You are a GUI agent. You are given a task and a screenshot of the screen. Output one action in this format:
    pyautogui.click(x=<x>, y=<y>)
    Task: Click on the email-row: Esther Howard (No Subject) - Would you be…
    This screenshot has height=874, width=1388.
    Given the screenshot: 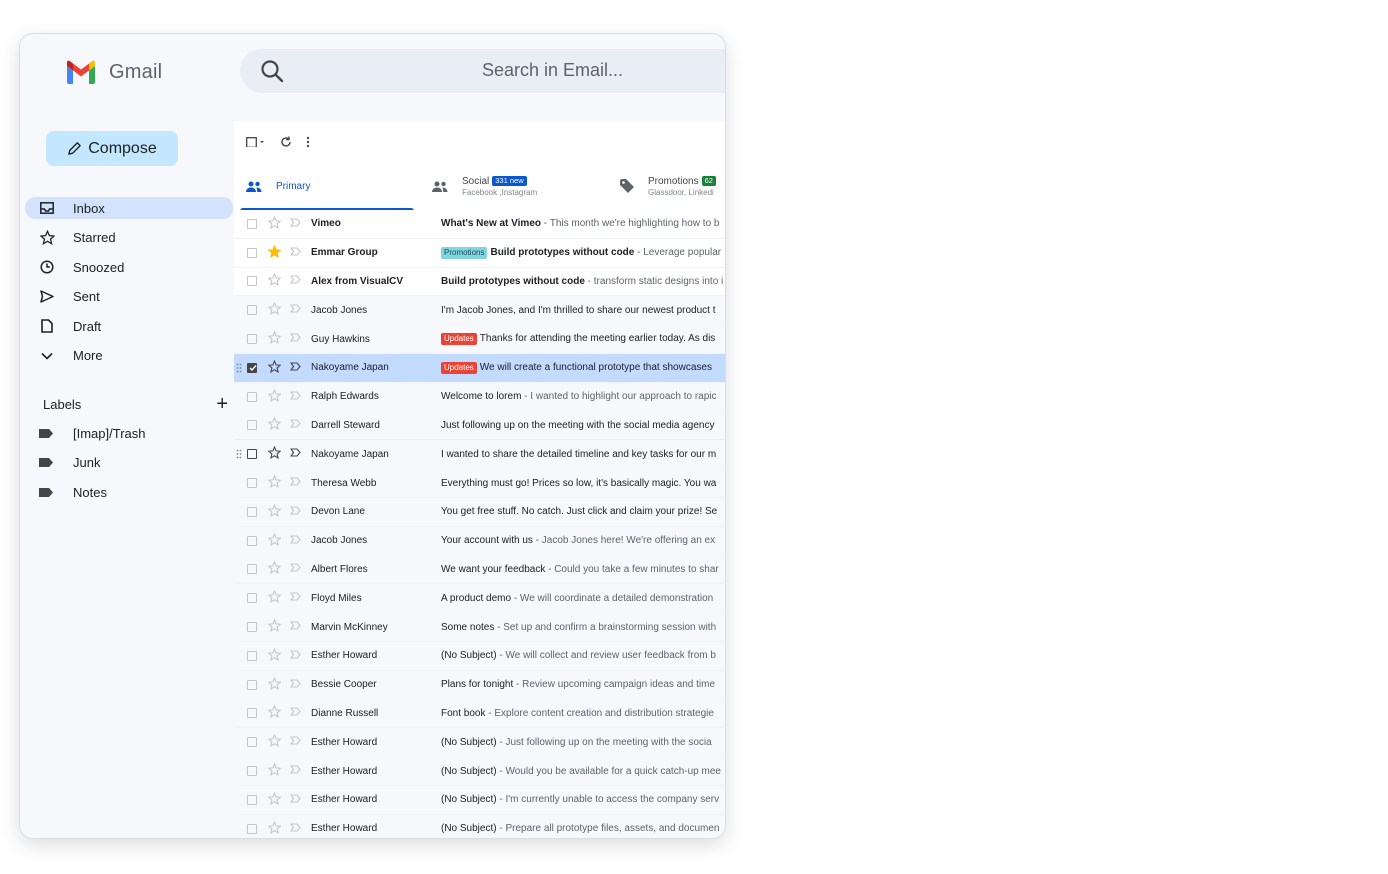 What is the action you would take?
    pyautogui.click(x=479, y=771)
    